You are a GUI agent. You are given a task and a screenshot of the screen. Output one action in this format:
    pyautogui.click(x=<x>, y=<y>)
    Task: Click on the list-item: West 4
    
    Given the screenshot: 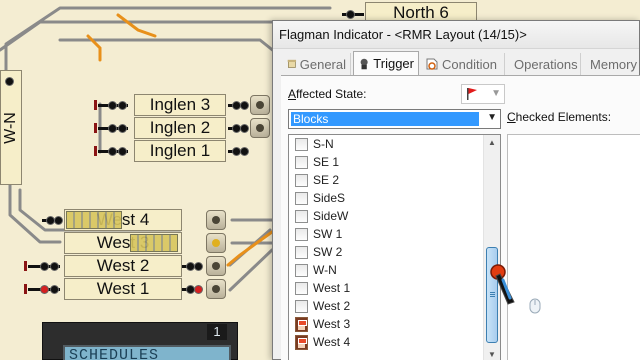 What is the action you would take?
    pyautogui.click(x=322, y=342)
    